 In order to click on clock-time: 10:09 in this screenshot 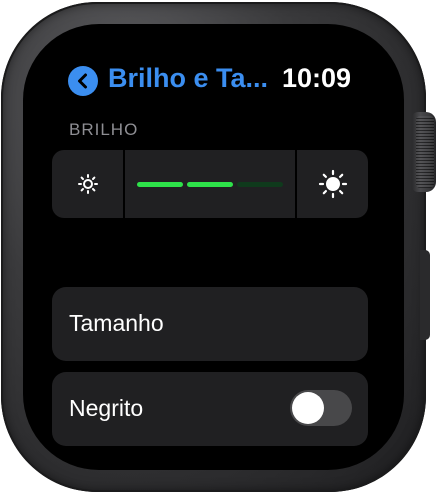, I will do `click(316, 78)`.